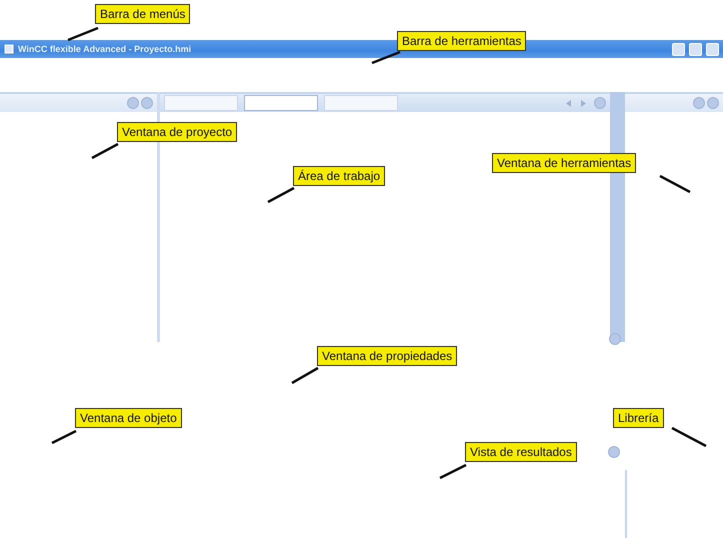 Image resolution: width=723 pixels, height=538 pixels. What do you see at coordinates (339, 176) in the screenshot?
I see `callout-label: Área de trabajo` at bounding box center [339, 176].